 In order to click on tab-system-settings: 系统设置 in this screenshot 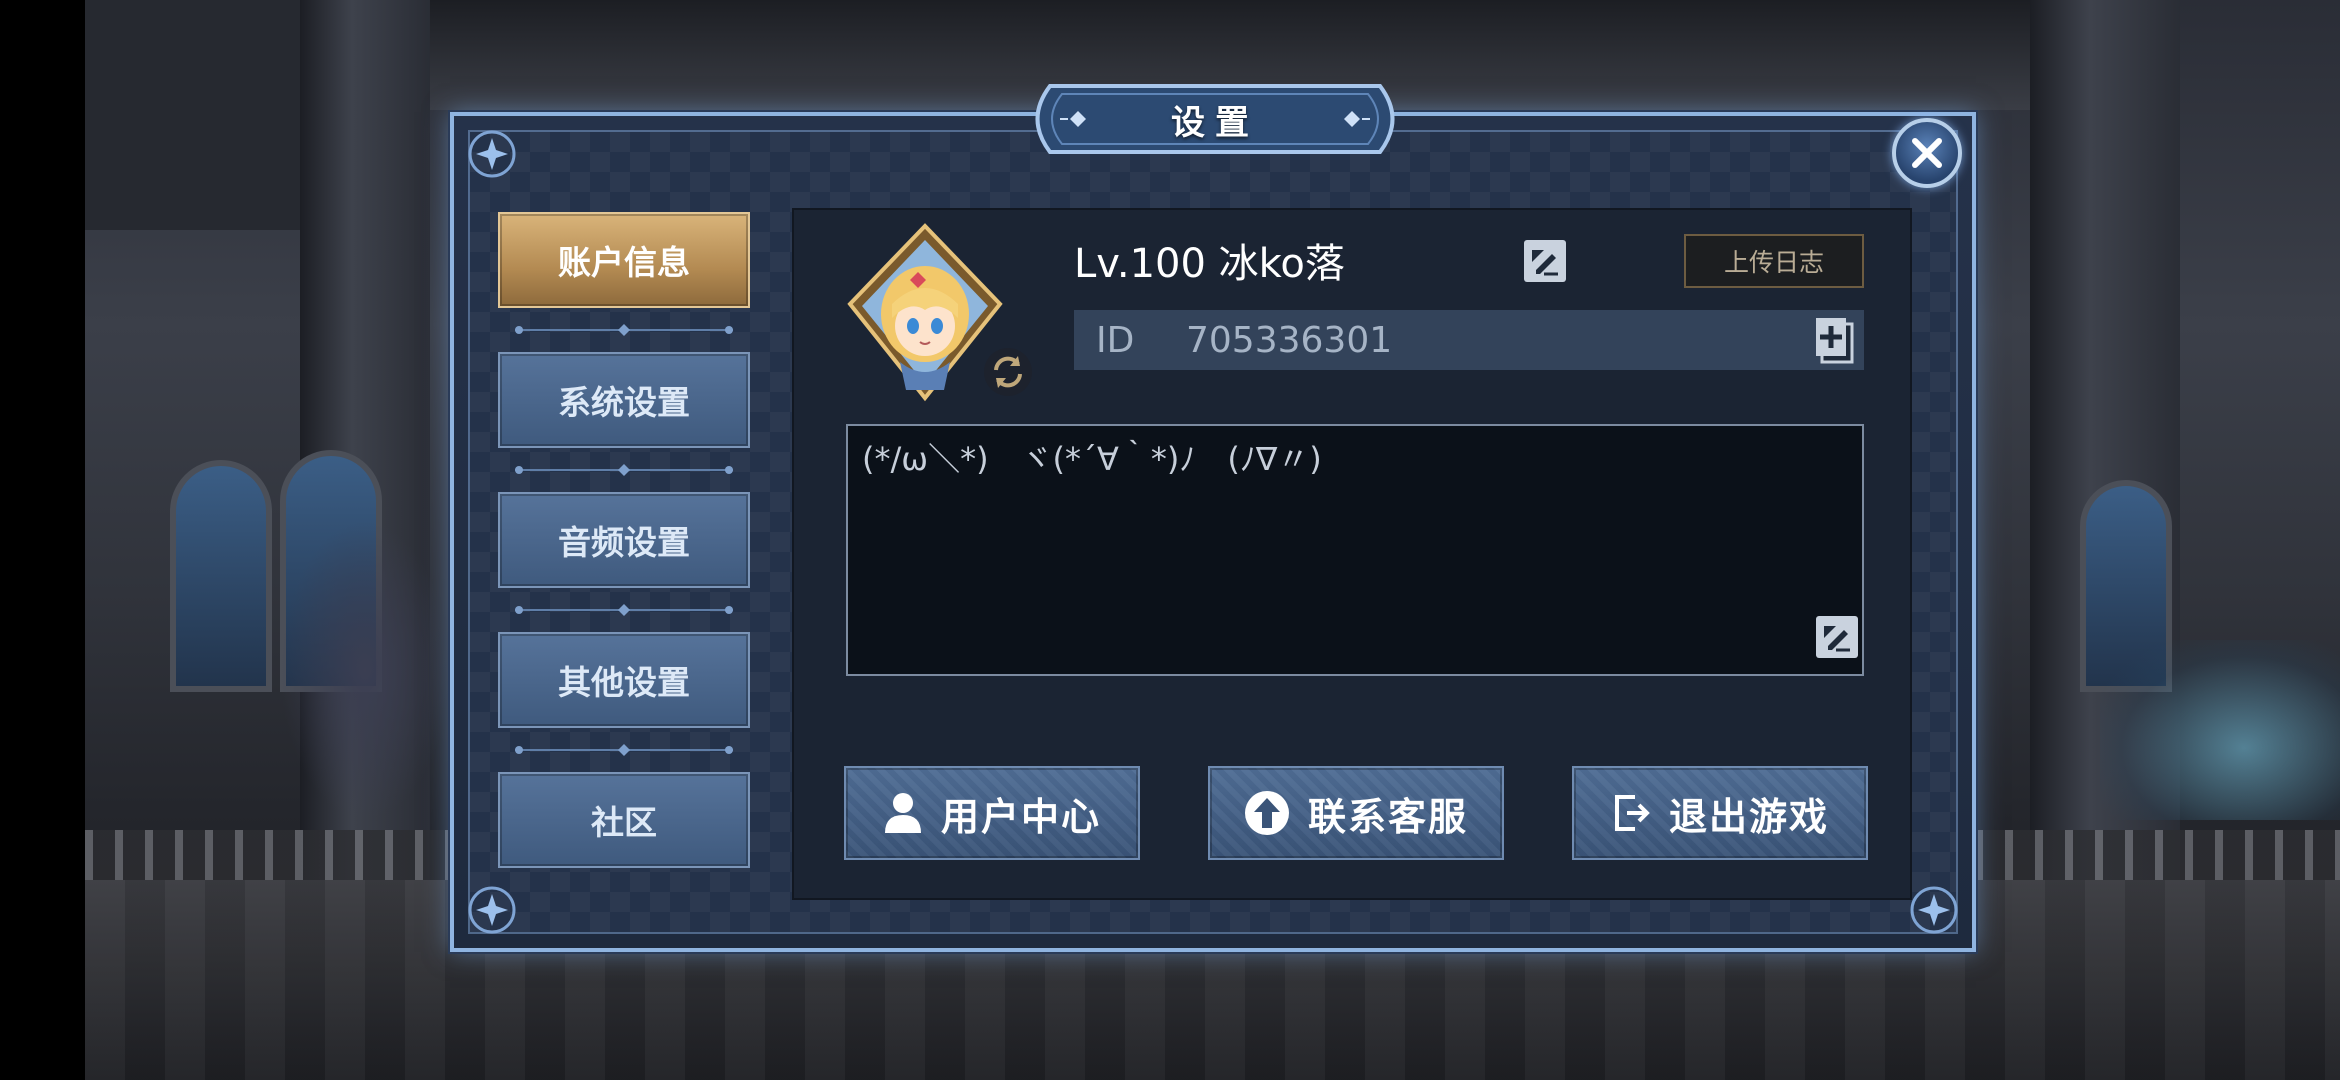, I will do `click(624, 400)`.